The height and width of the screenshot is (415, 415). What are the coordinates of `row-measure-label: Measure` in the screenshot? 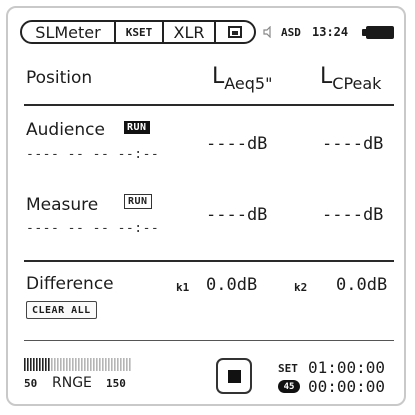 It's located at (62, 205).